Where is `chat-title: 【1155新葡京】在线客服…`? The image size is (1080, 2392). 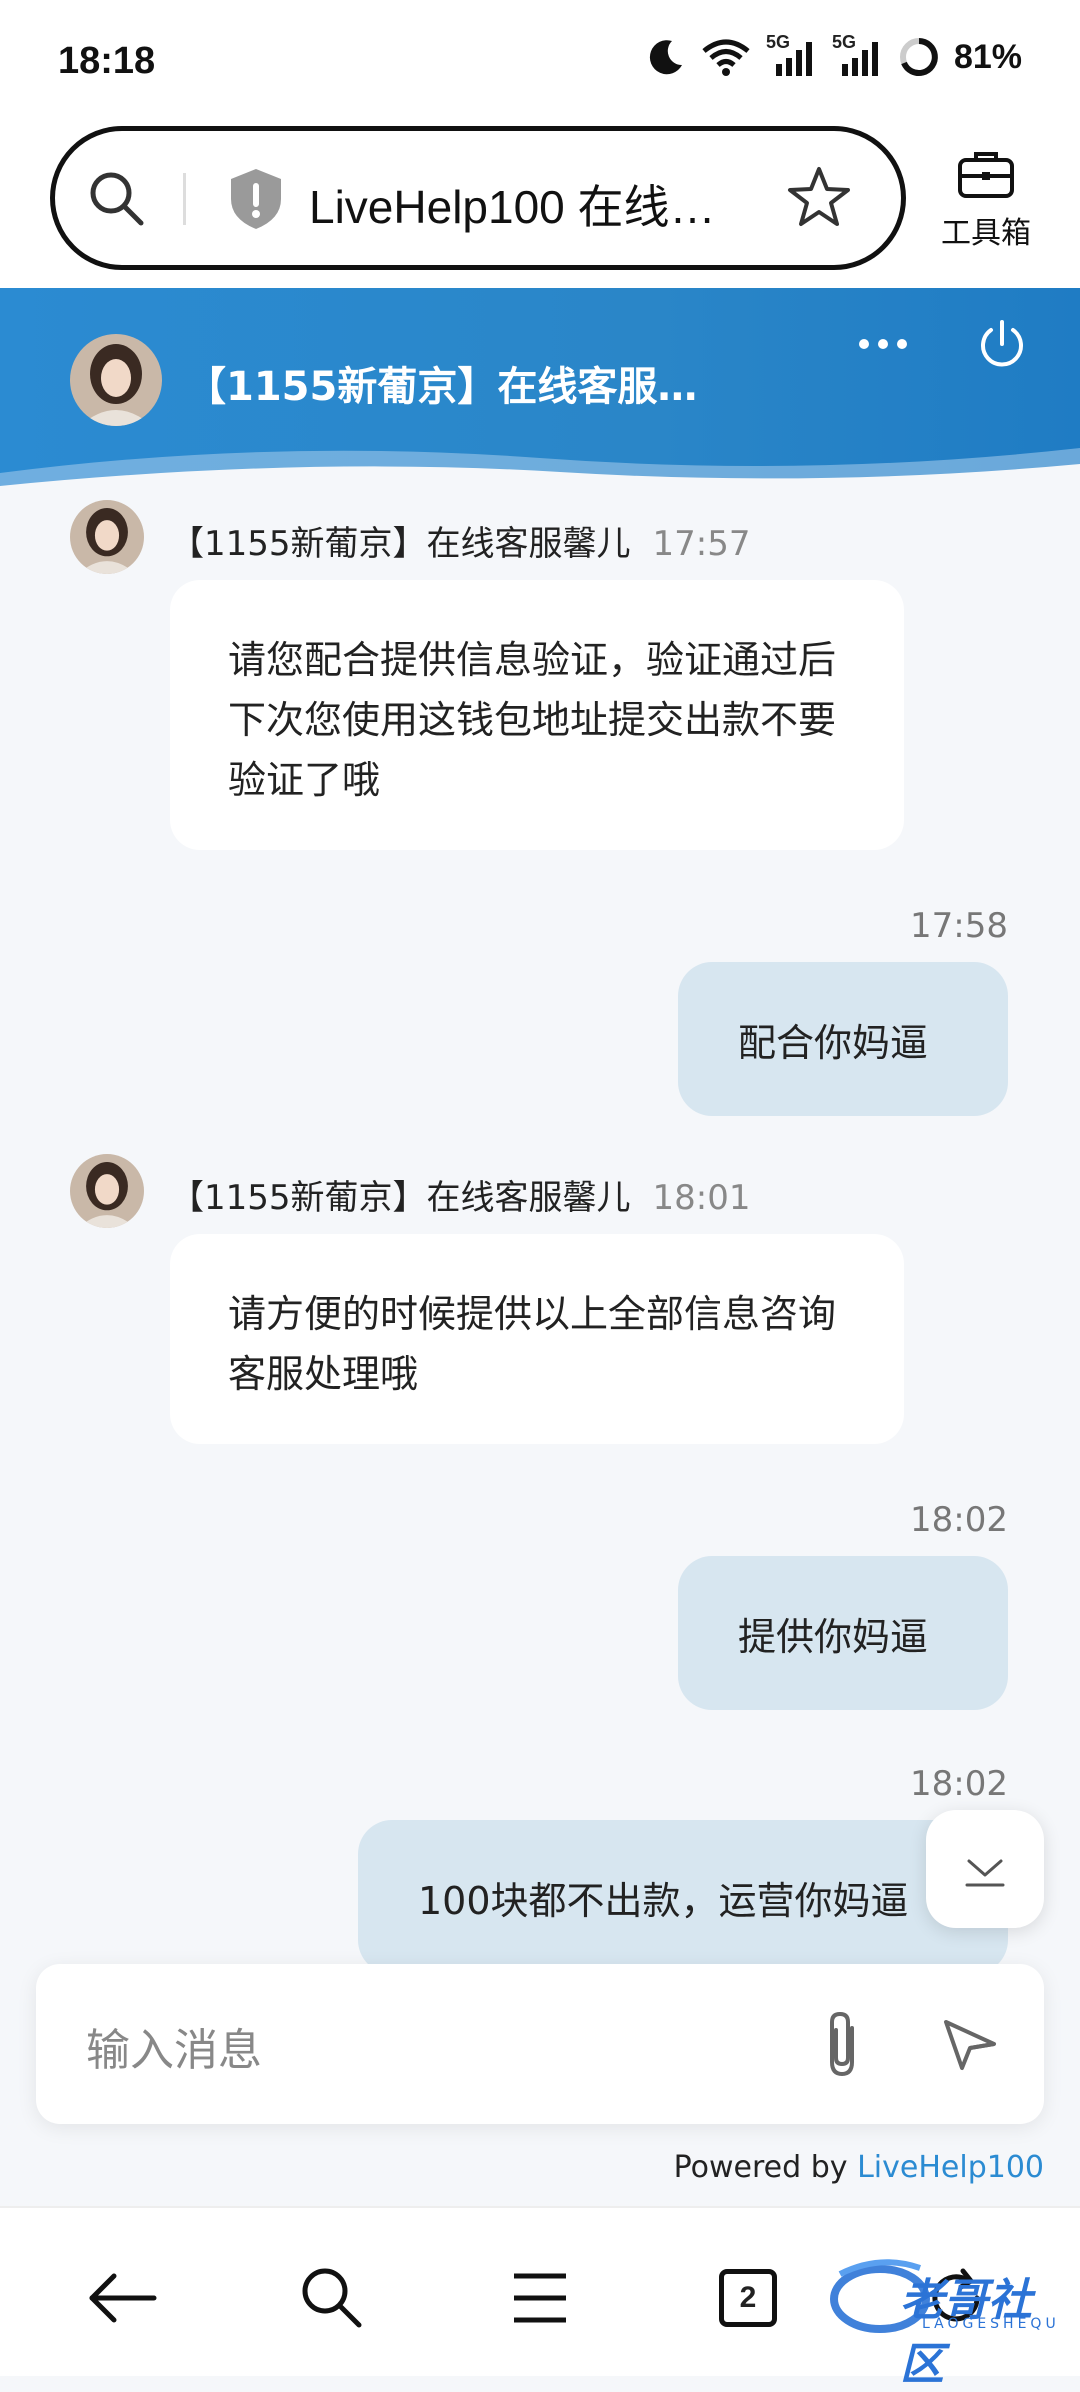 chat-title: 【1155新葡京】在线客服… is located at coordinates (442, 387).